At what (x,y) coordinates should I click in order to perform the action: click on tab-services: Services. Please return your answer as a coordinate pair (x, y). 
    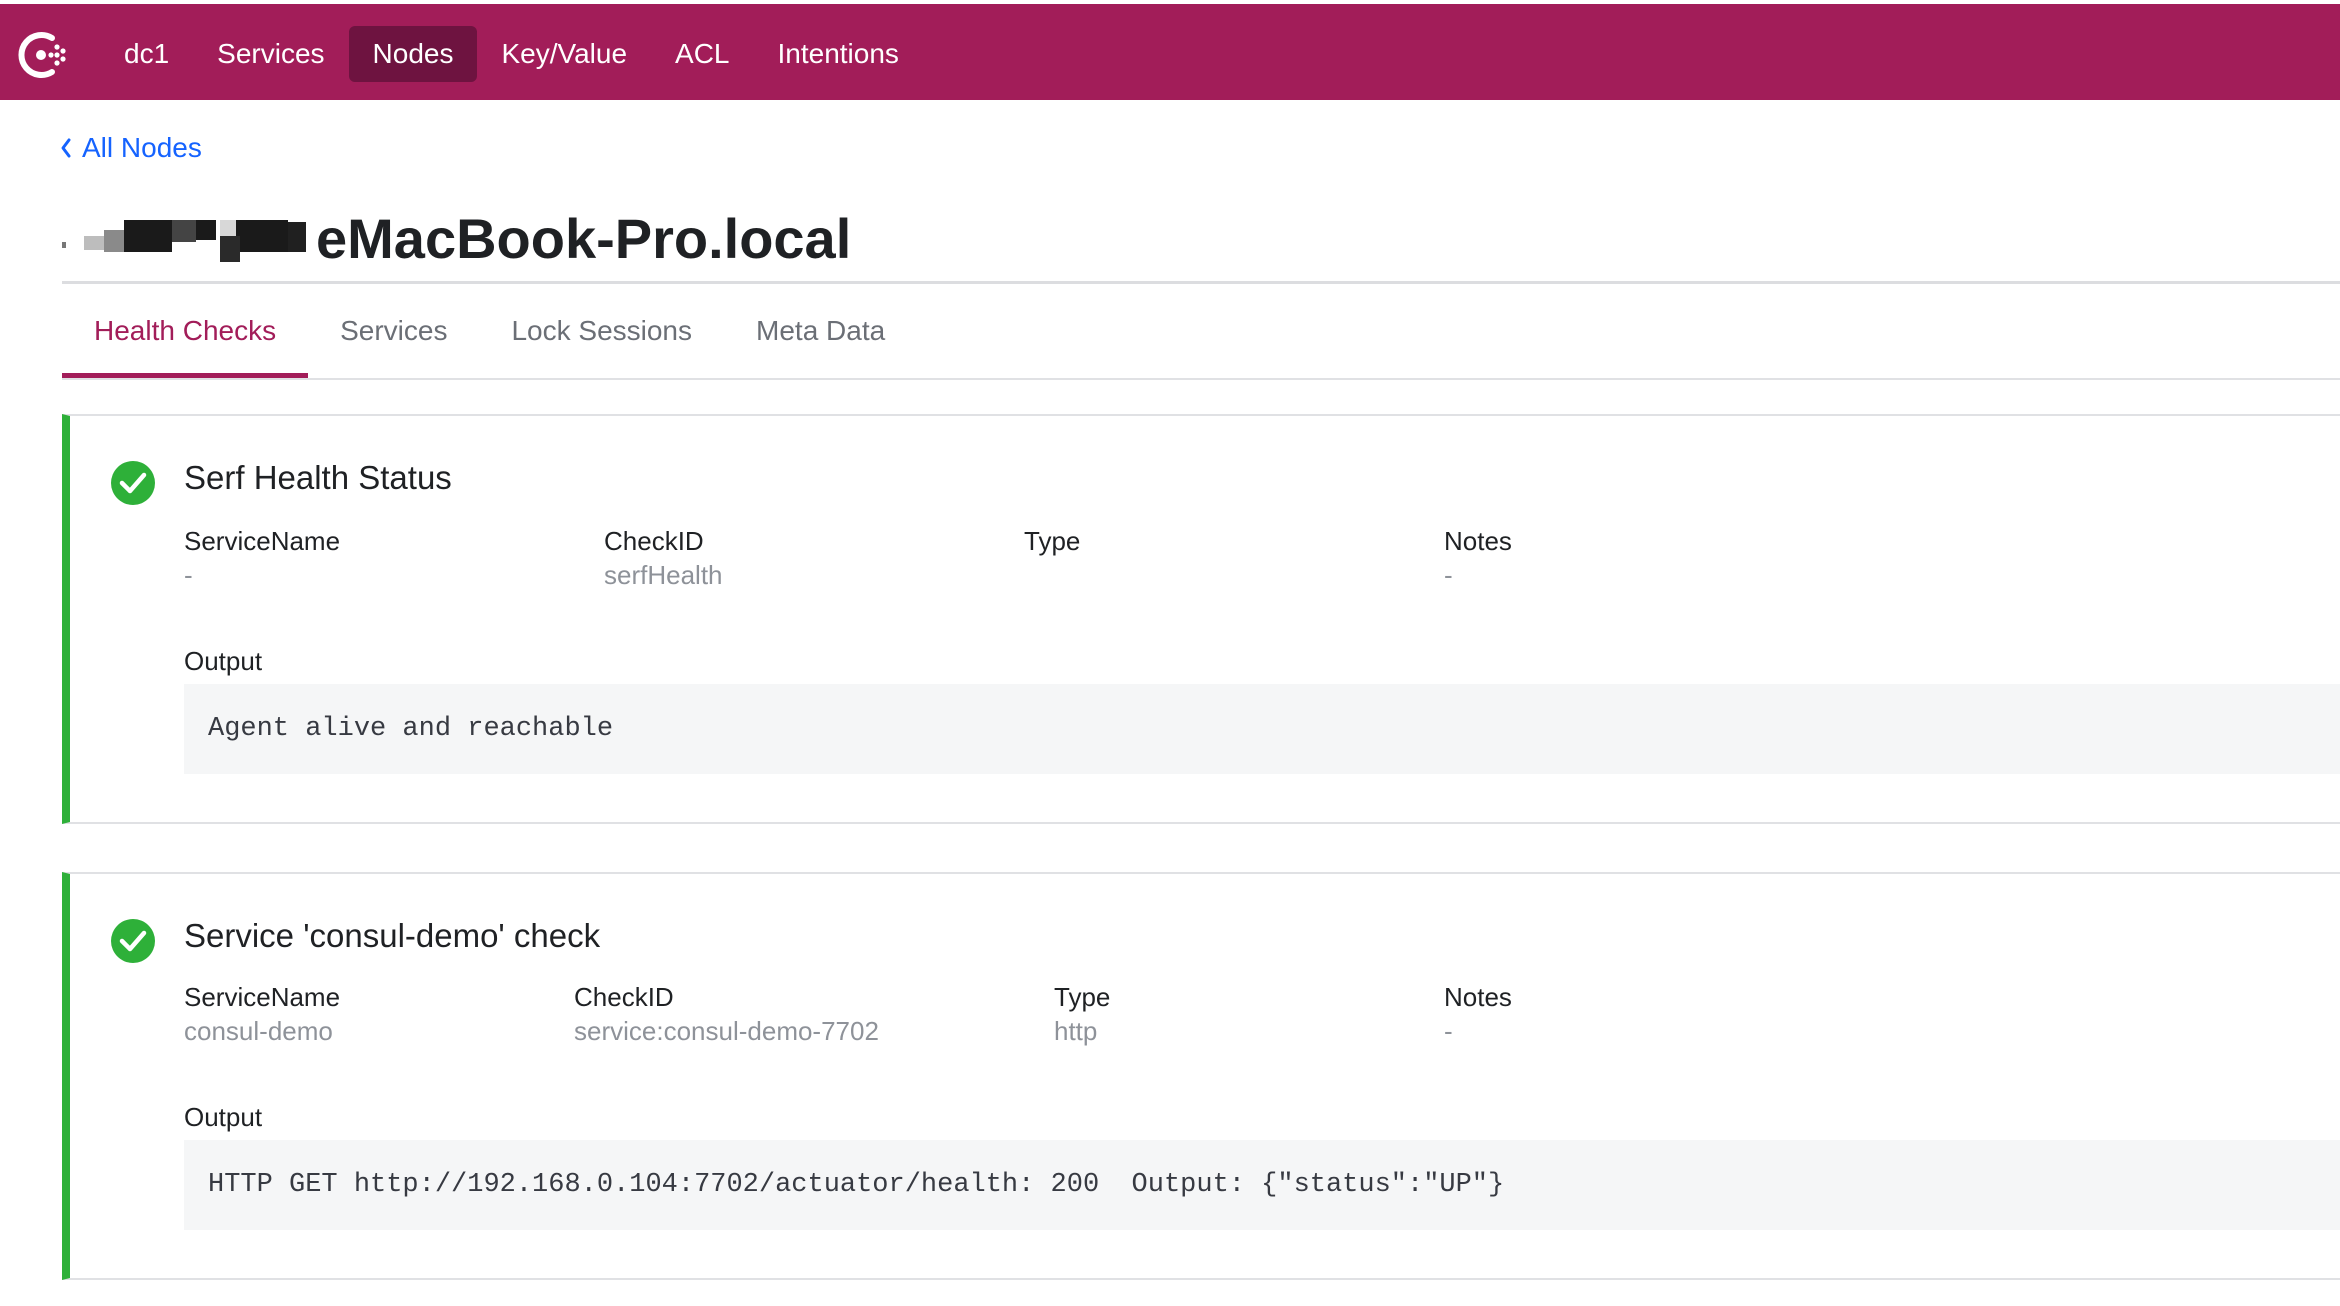
    Looking at the image, I should click on (393, 339).